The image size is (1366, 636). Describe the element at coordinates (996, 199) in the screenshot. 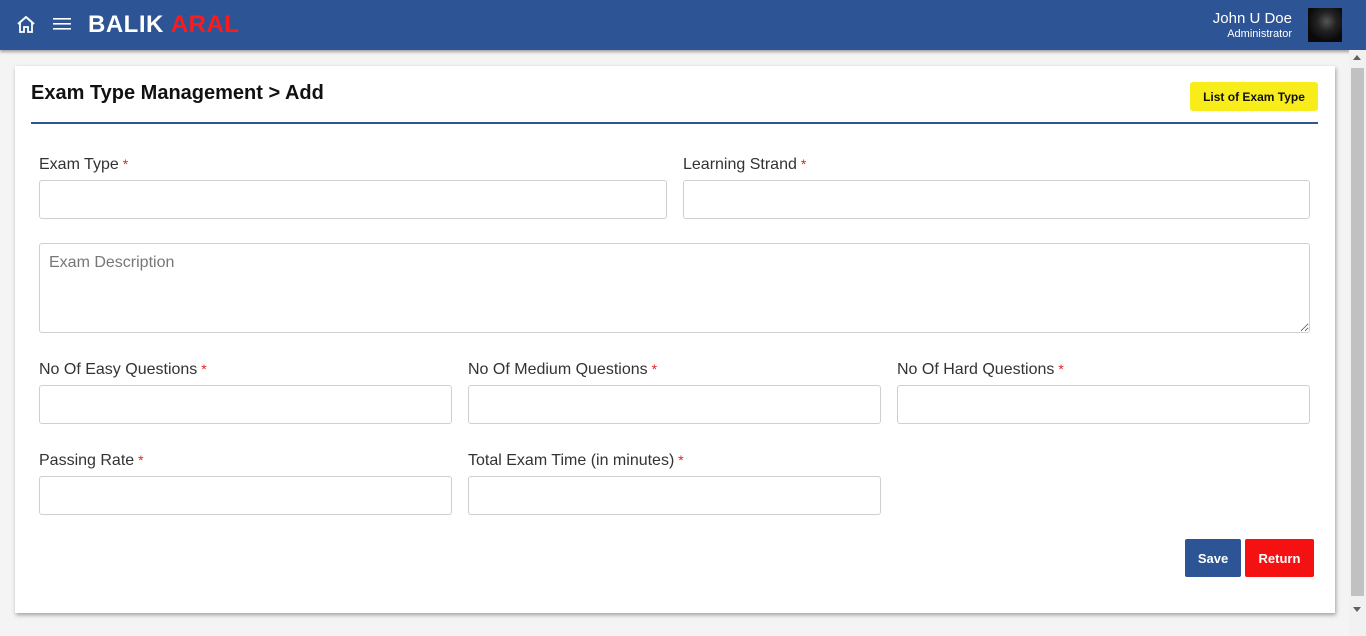

I see `learning-strand-input` at that location.